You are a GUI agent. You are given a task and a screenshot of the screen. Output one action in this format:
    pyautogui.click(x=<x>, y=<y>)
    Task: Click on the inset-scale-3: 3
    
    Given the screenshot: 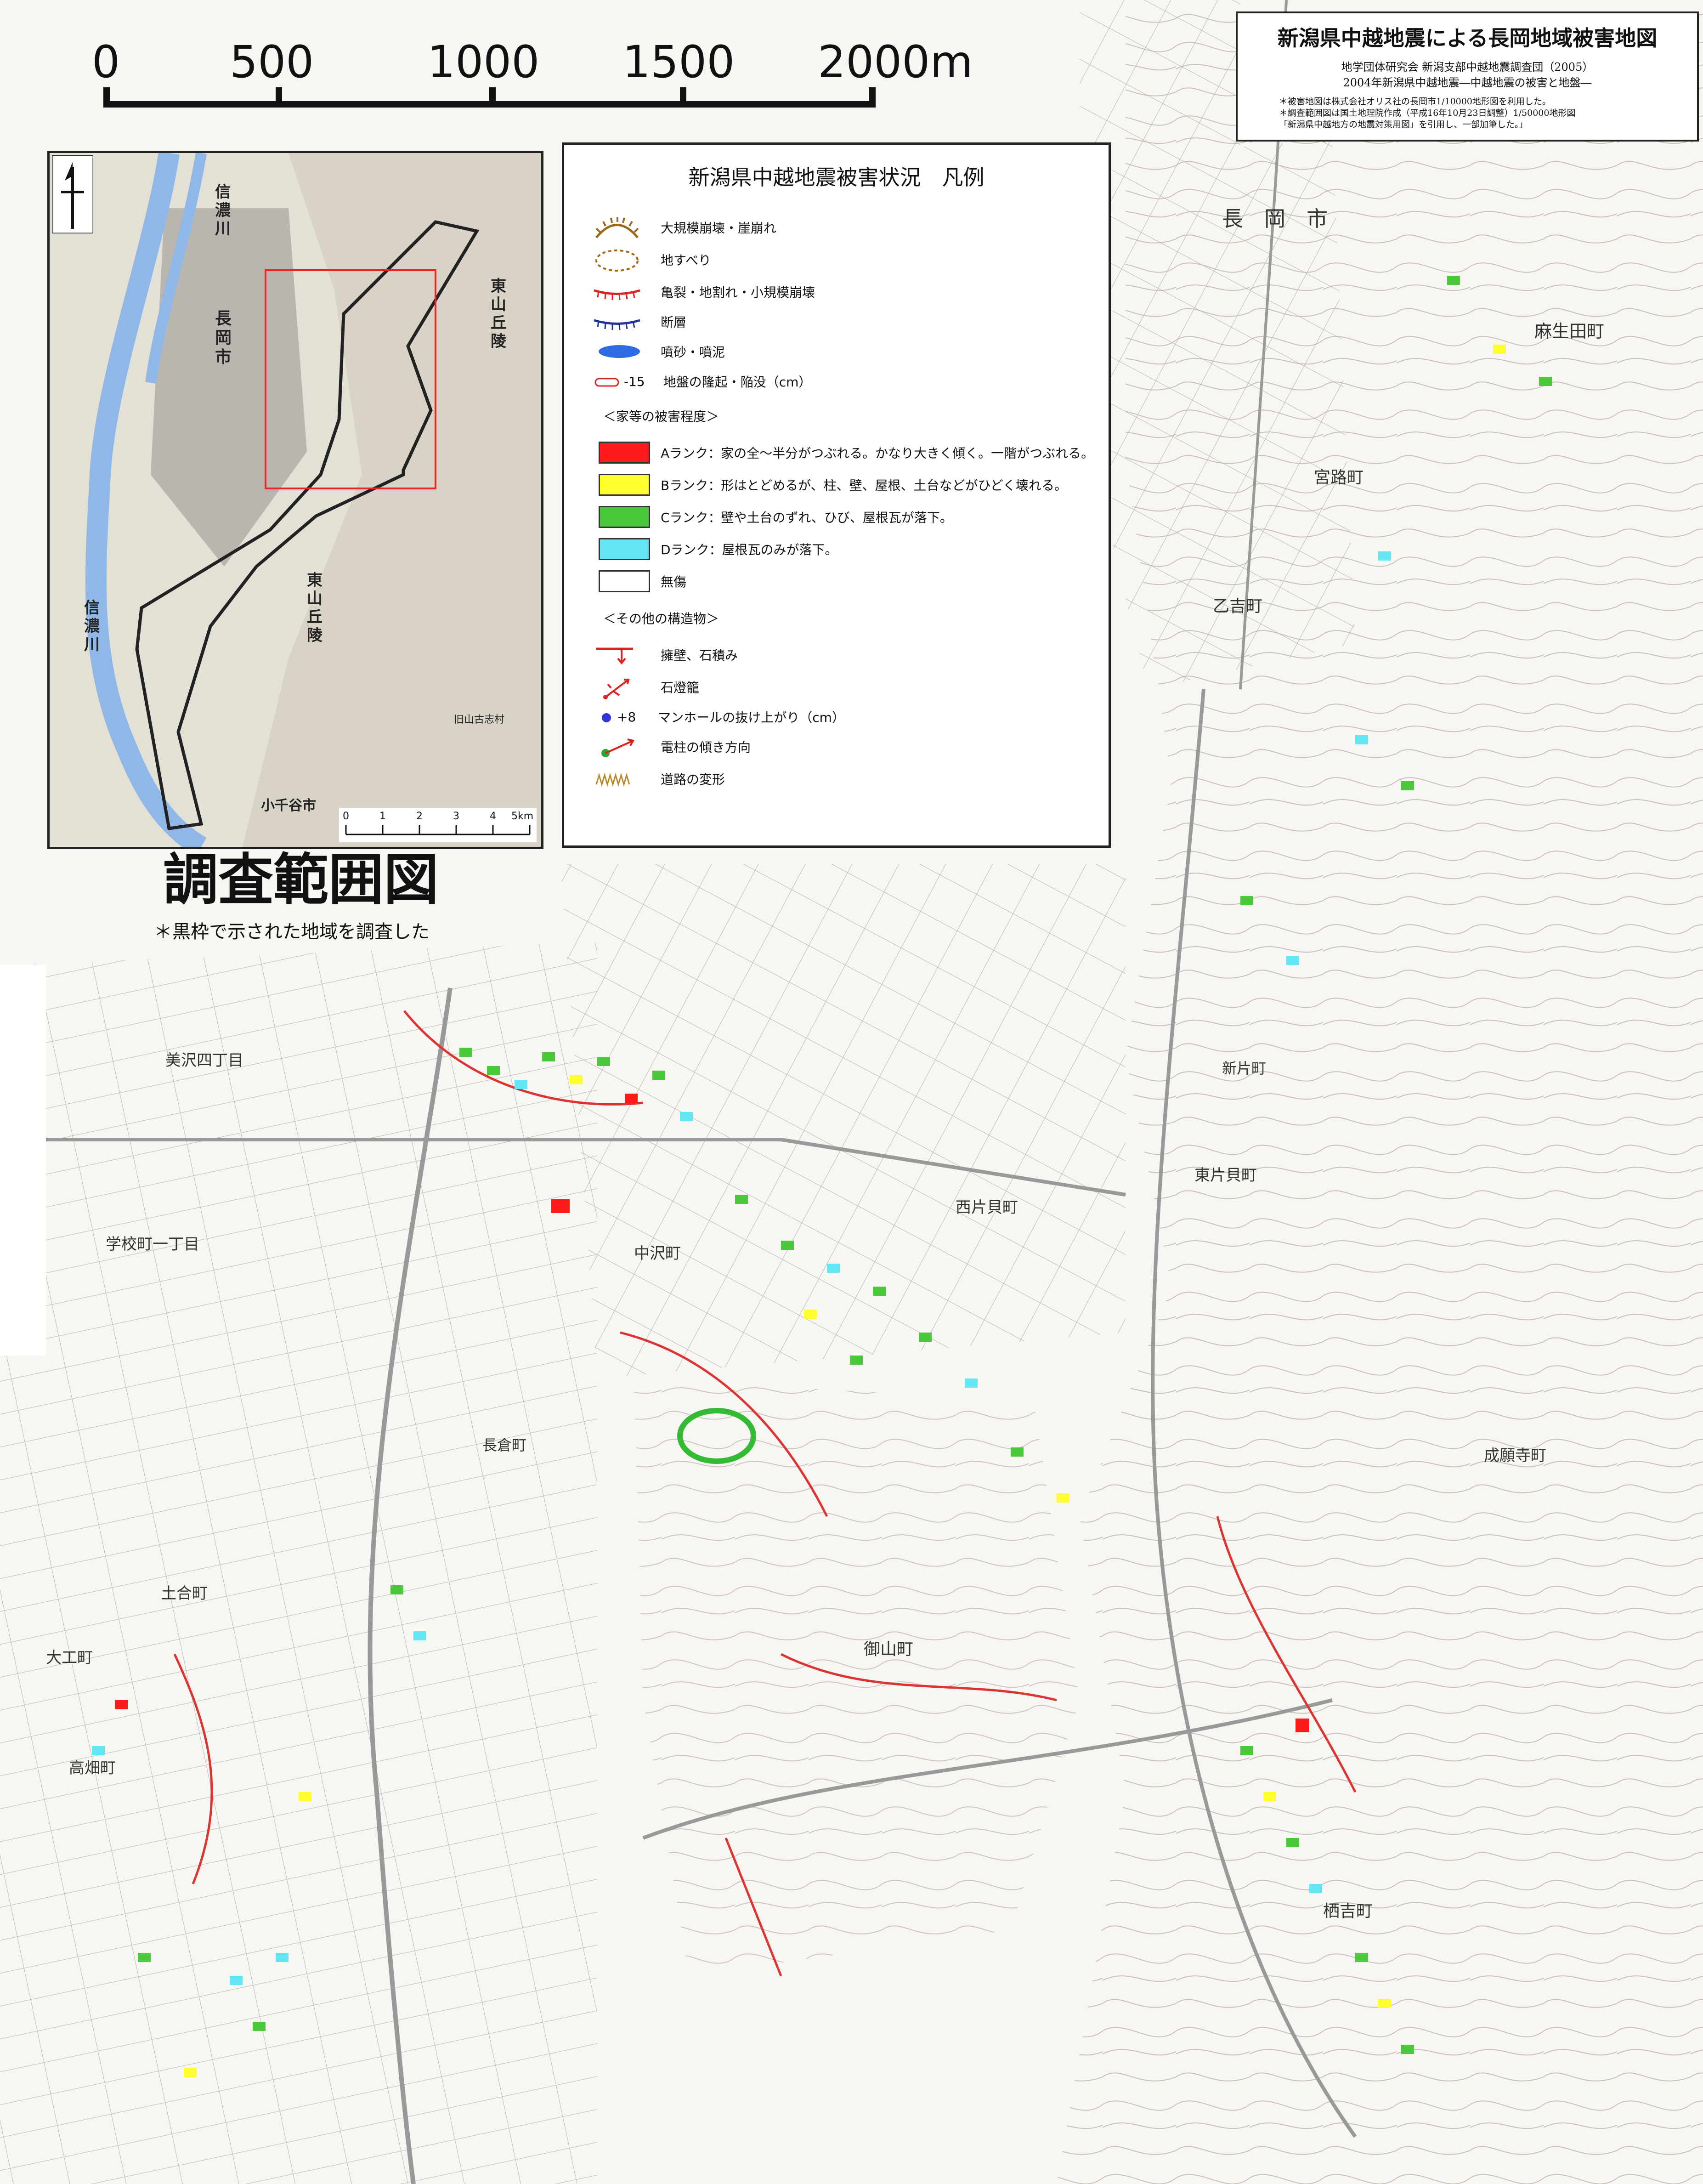 What is the action you would take?
    pyautogui.click(x=456, y=816)
    